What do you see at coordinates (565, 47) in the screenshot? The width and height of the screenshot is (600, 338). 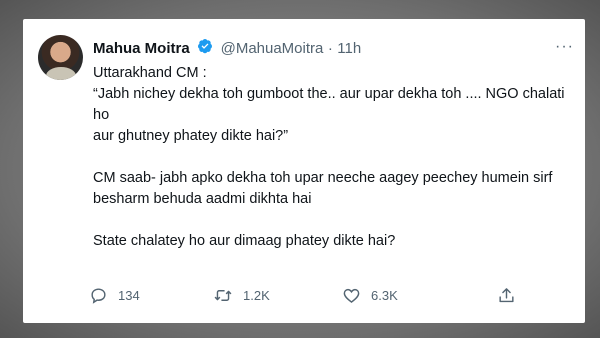 I see `more-icon: ···` at bounding box center [565, 47].